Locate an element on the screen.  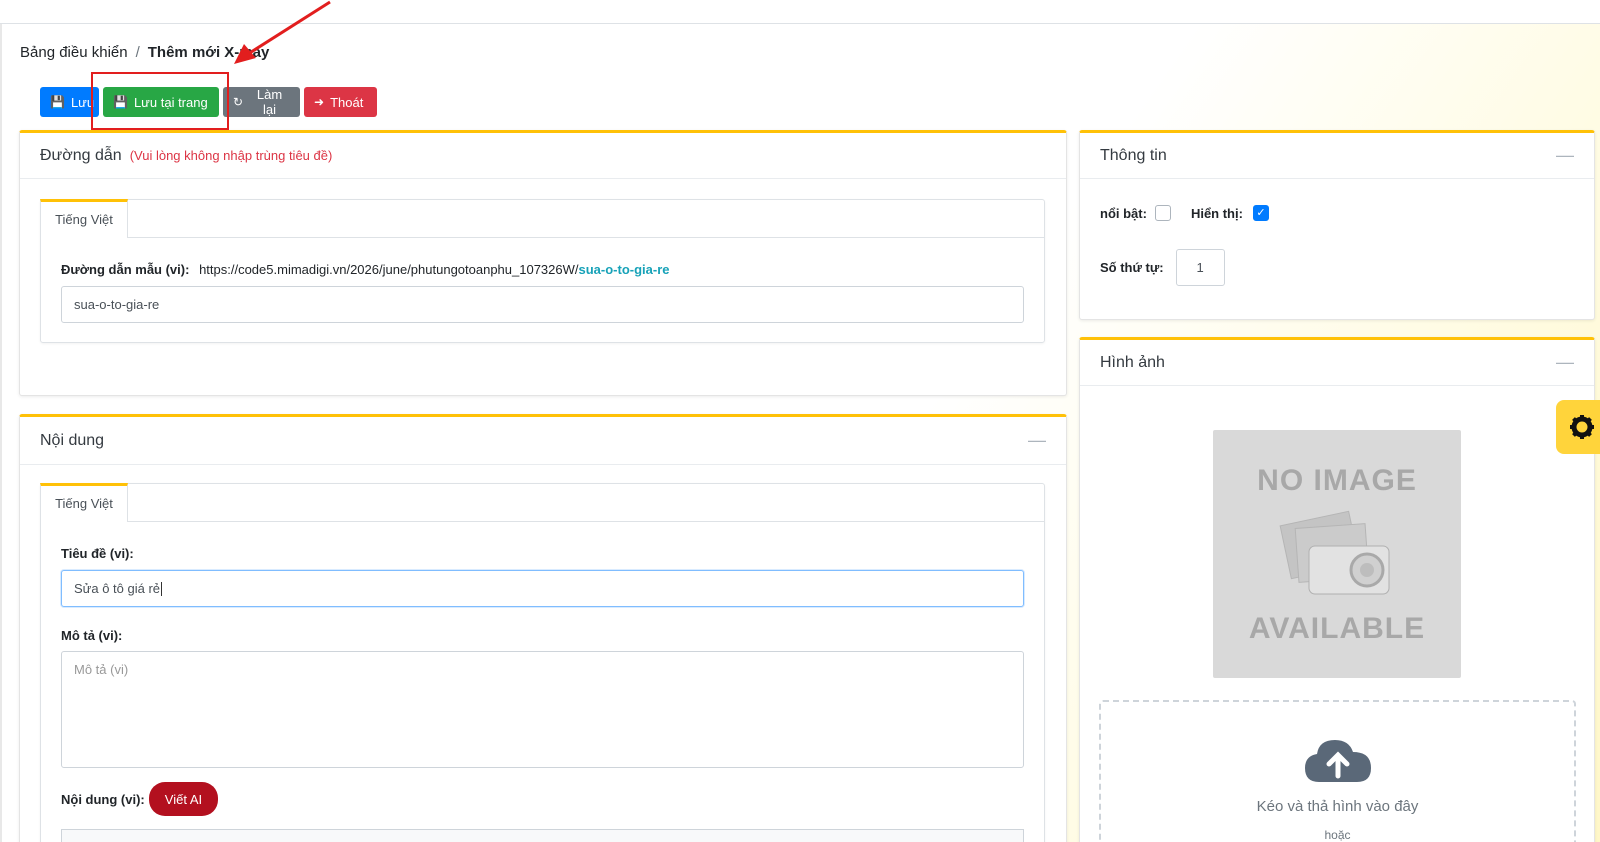
drop-text: Kéo và thả hình vào đây is located at coordinates (1337, 806).